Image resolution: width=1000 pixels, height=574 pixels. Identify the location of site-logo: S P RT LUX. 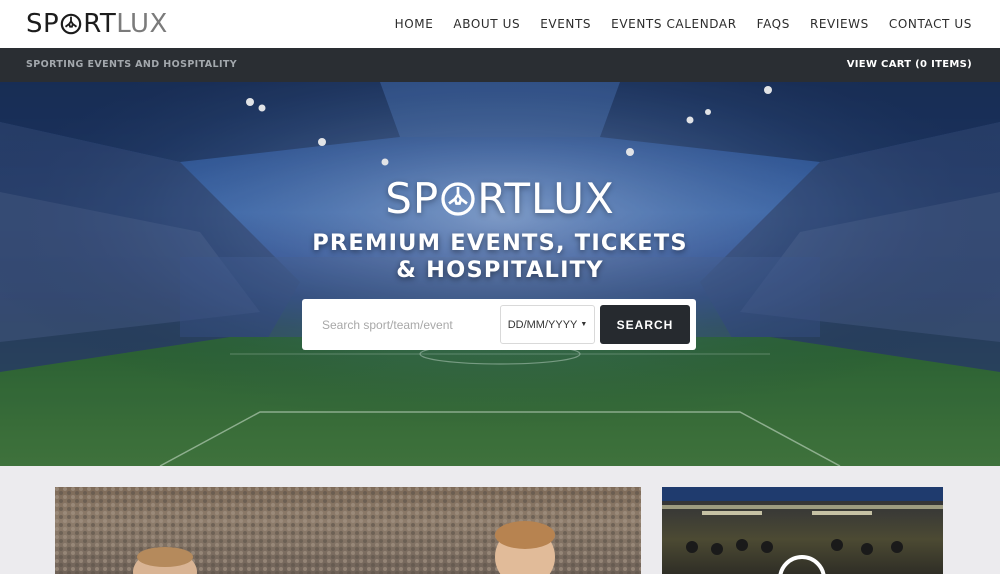
(97, 24).